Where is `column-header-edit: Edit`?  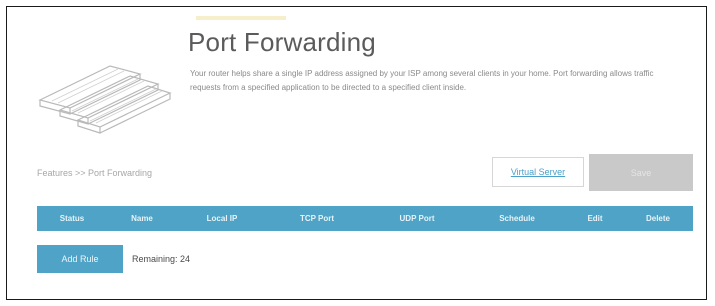 column-header-edit: Edit is located at coordinates (595, 218).